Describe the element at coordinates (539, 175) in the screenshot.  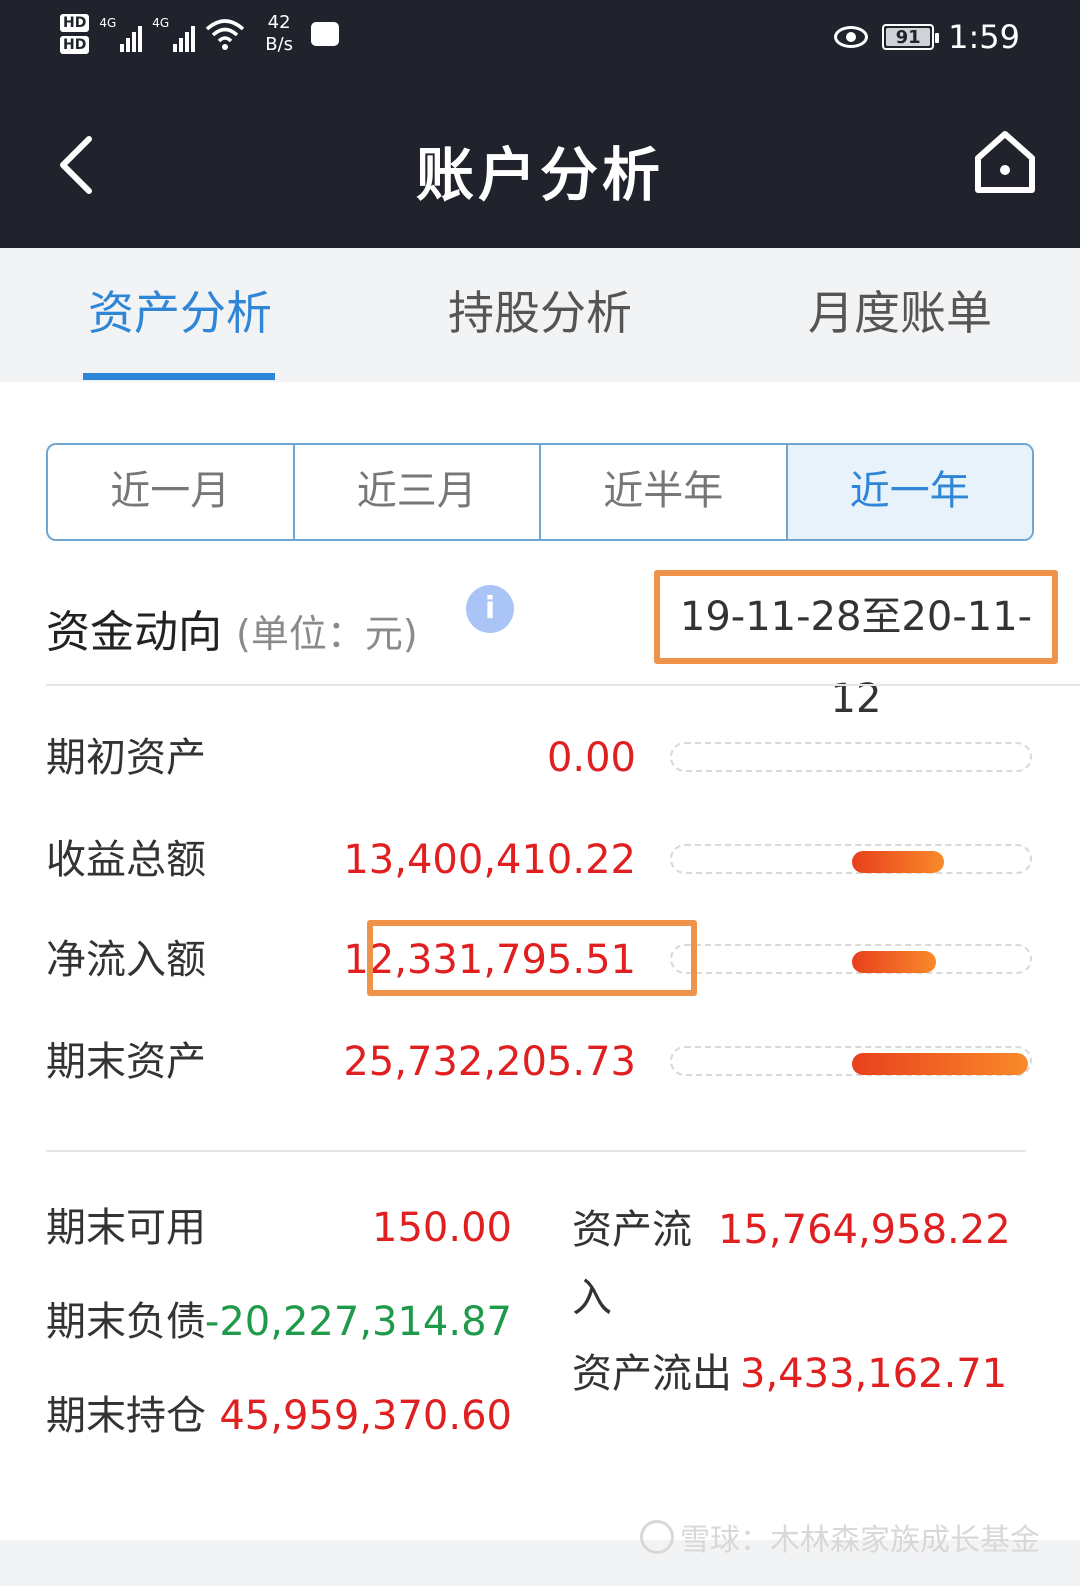
I see `page-title: 账户分析` at that location.